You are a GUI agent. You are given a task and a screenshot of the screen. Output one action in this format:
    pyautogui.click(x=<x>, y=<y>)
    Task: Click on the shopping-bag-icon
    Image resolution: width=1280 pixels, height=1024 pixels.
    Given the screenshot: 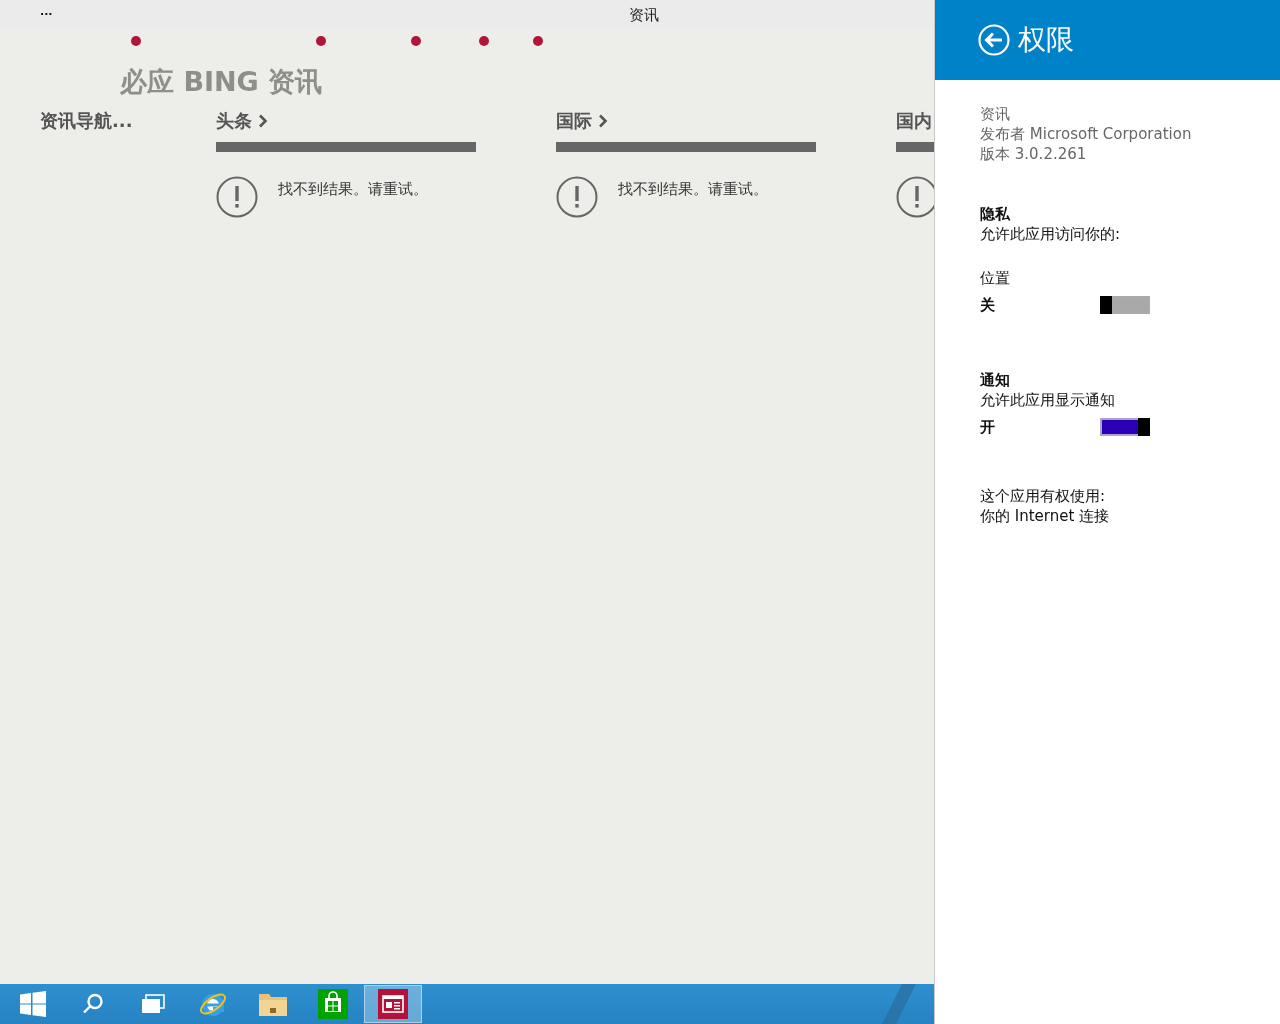 What is the action you would take?
    pyautogui.click(x=333, y=1004)
    